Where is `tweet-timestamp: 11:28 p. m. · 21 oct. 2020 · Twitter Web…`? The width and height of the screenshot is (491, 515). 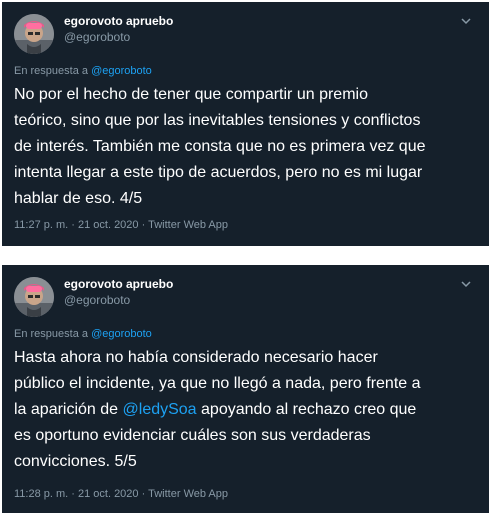
tweet-timestamp: 11:28 p. m. · 21 oct. 2020 · Twitter Web… is located at coordinates (121, 494).